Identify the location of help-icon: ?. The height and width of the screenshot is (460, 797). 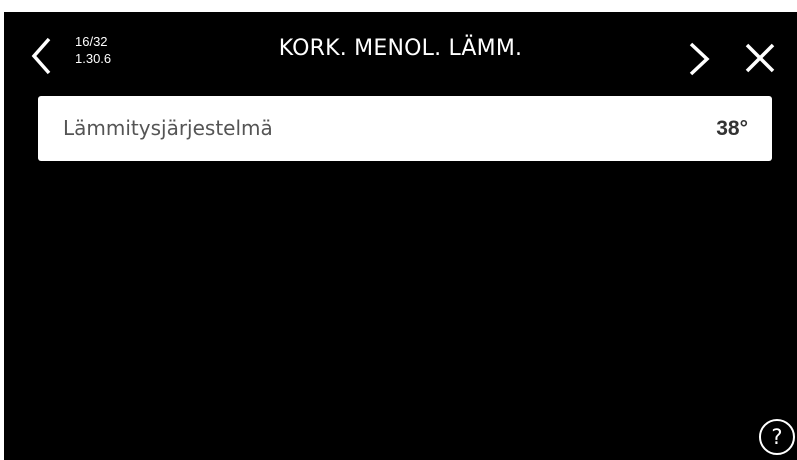
(777, 437).